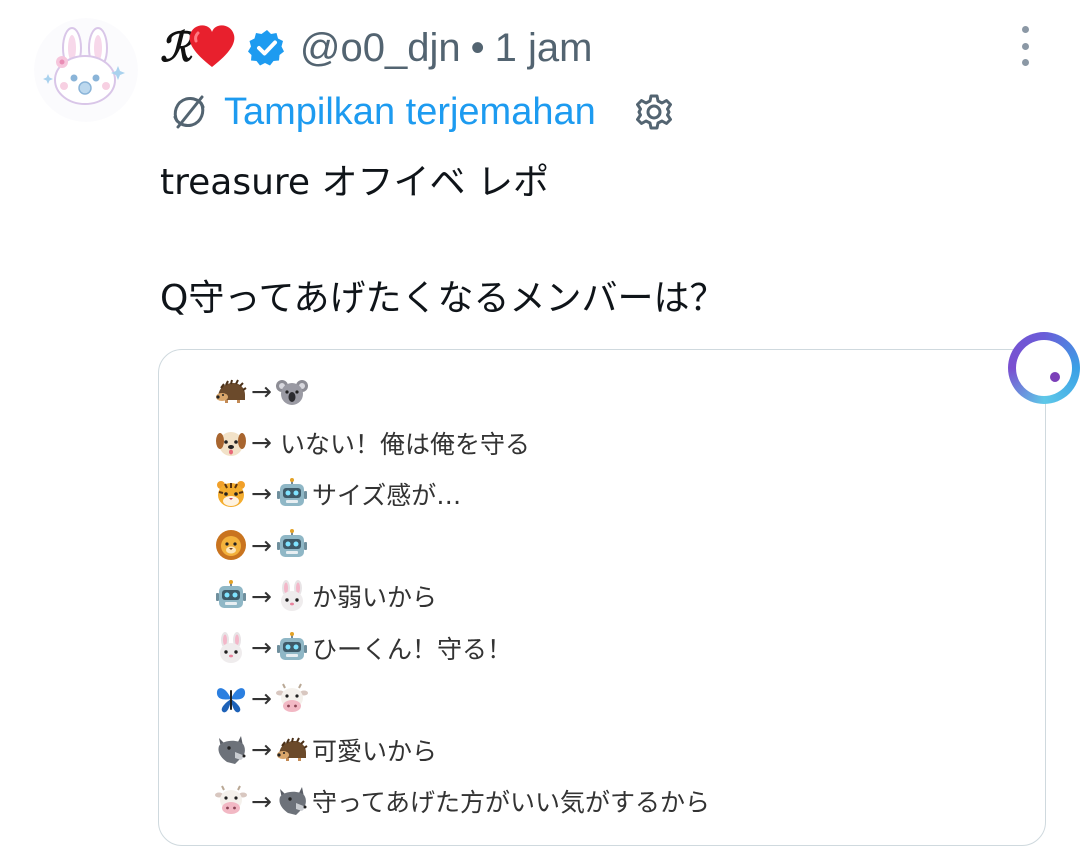 Image resolution: width=1080 pixels, height=857 pixels. I want to click on image-text-row: → 守ってあげた方がいい気がするから, so click(462, 801).